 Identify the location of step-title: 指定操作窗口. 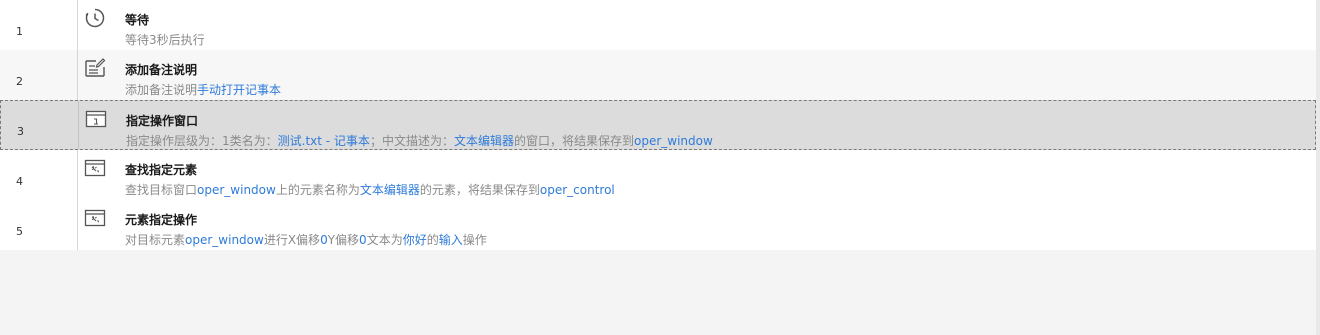
(162, 121).